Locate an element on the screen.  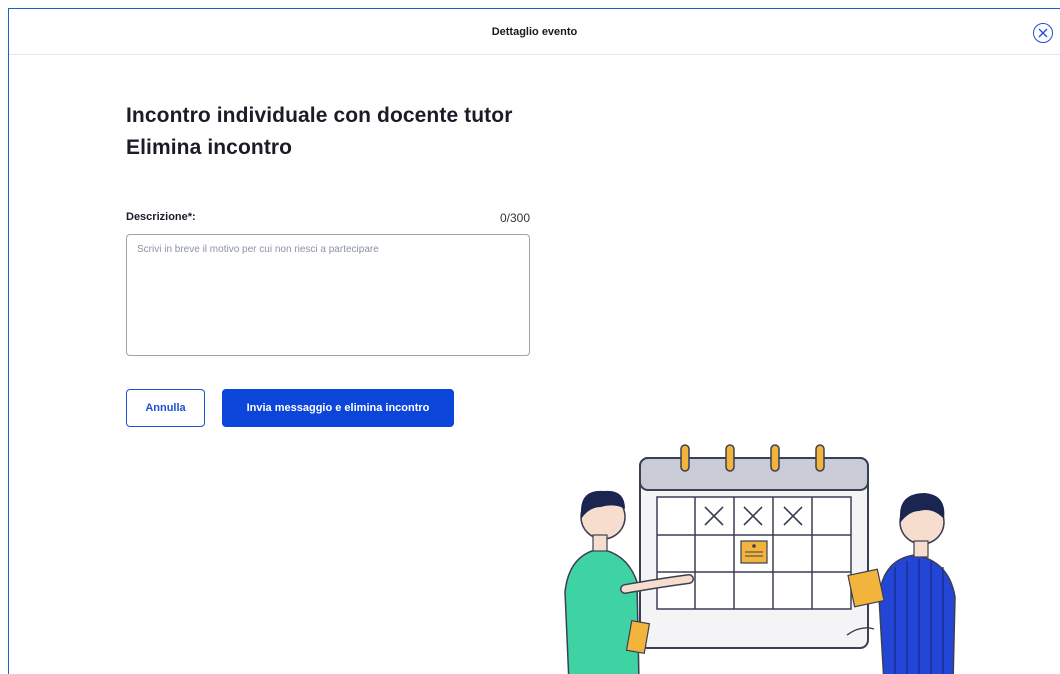
char-counter: 0/300 is located at coordinates (514, 218).